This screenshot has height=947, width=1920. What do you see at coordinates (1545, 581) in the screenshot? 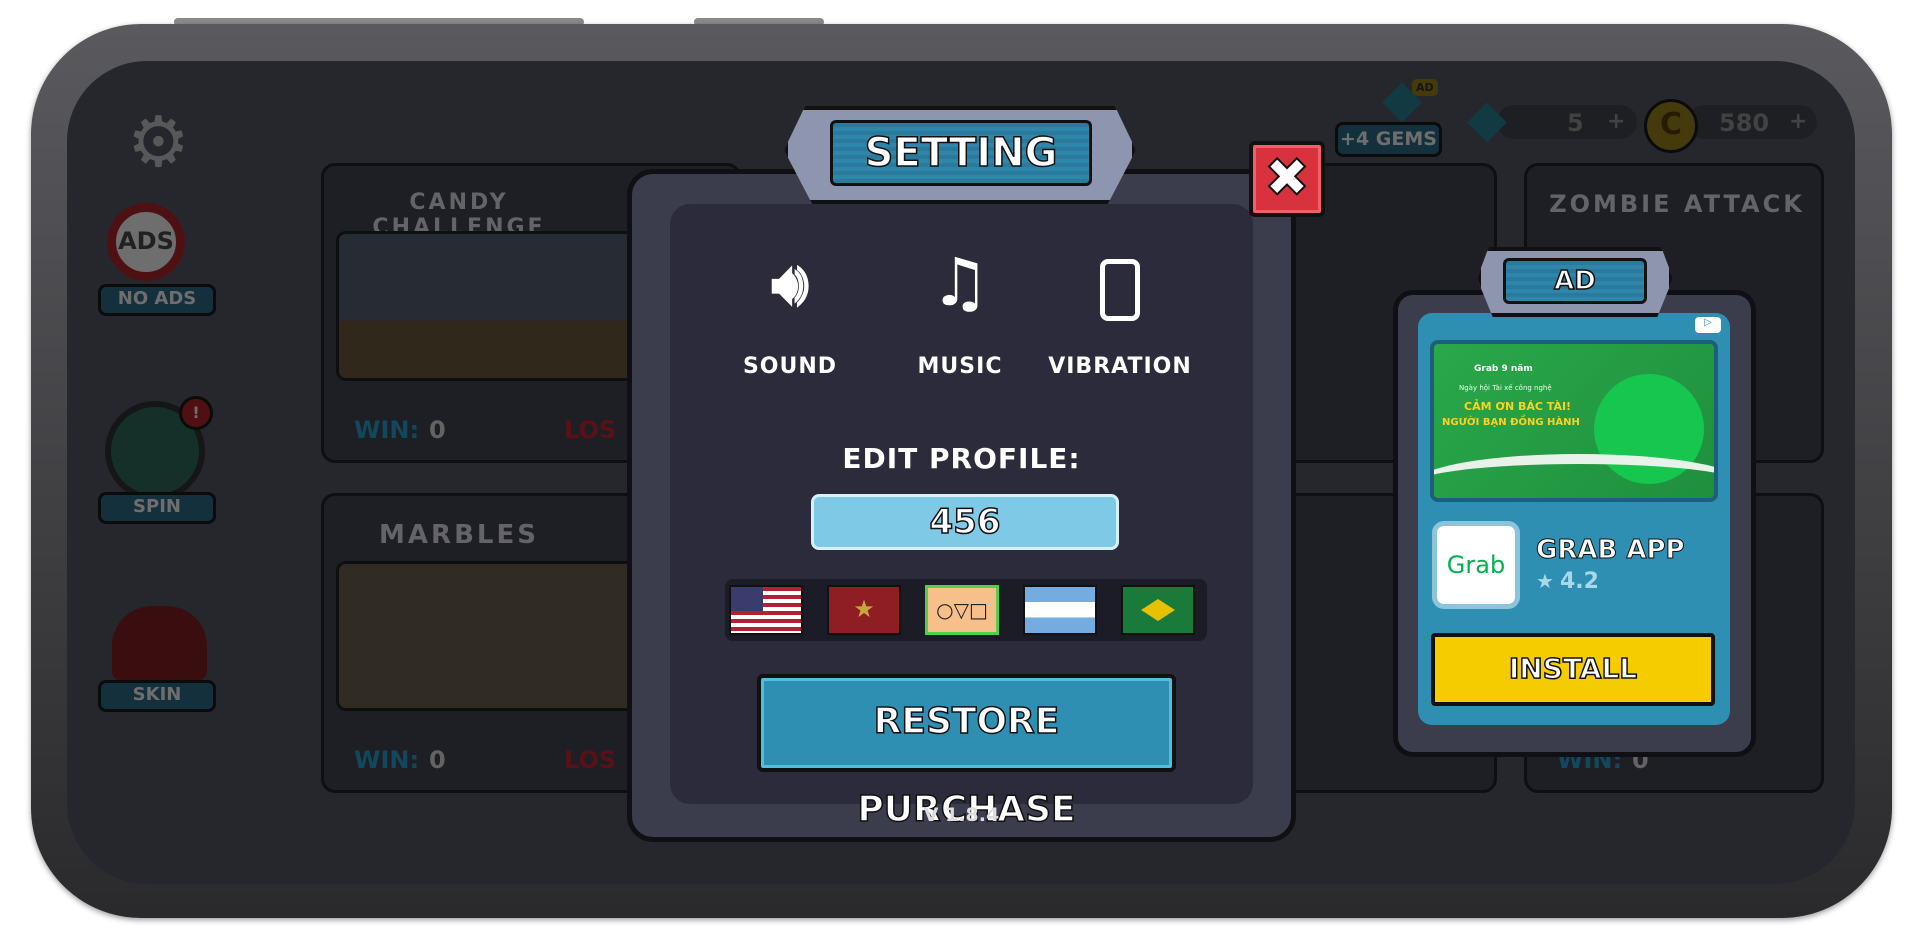
I see `star-icon: ★` at bounding box center [1545, 581].